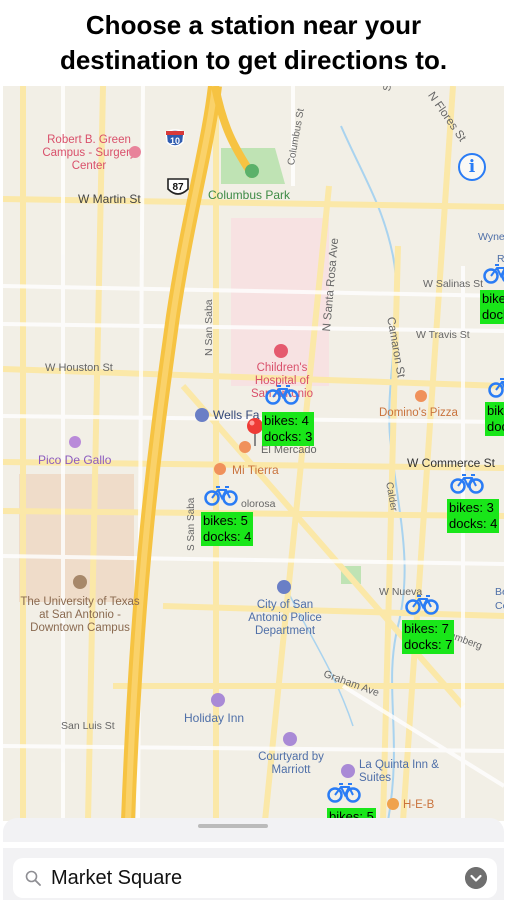 The width and height of the screenshot is (507, 900). What do you see at coordinates (491, 237) in the screenshot?
I see `label-wyne: Wyne` at bounding box center [491, 237].